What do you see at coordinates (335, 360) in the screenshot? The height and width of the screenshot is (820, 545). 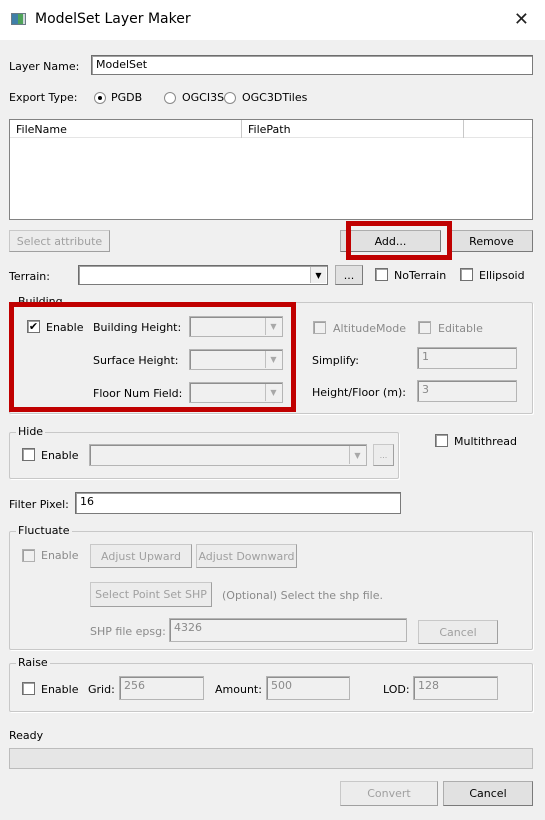 I see `simplify-label: Simplify:` at bounding box center [335, 360].